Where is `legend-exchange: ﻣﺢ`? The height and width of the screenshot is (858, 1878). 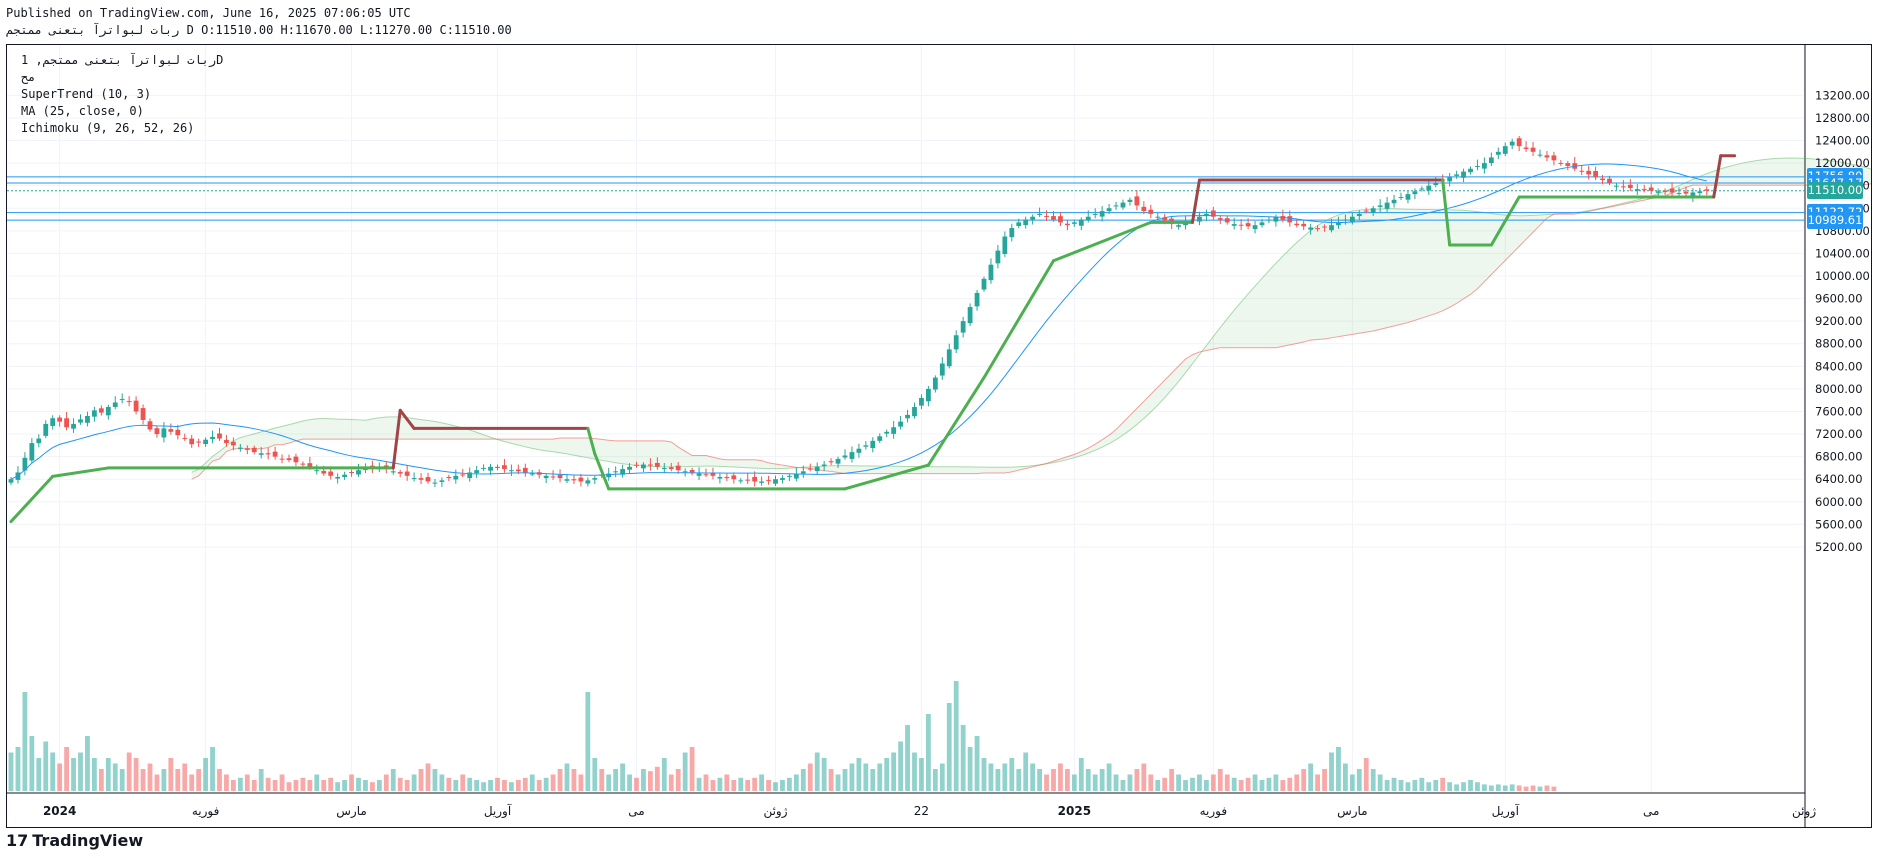 legend-exchange: ﻣﺢ is located at coordinates (28, 77).